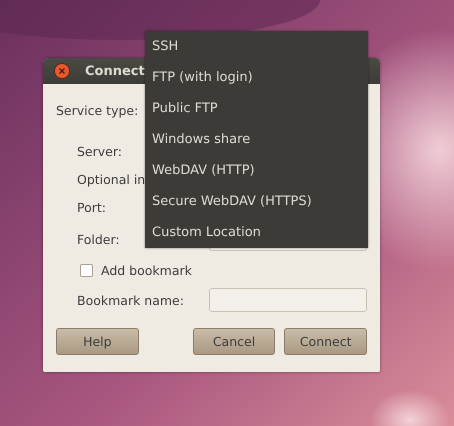 The width and height of the screenshot is (454, 426). I want to click on field-label: Service type:, so click(97, 110).